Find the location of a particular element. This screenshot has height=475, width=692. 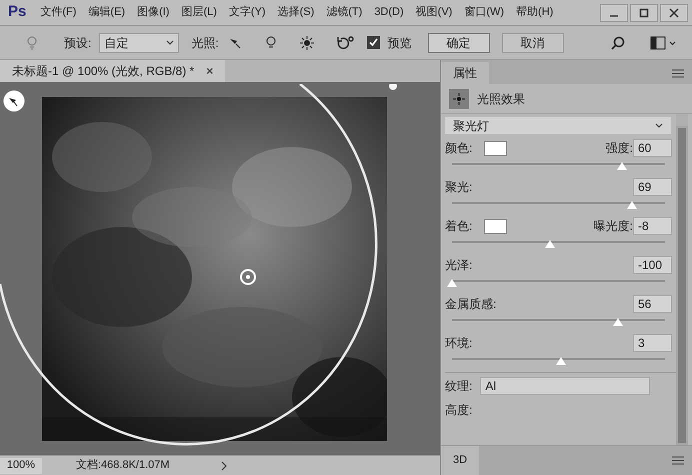

menu-item: 文件(F) is located at coordinates (58, 12).